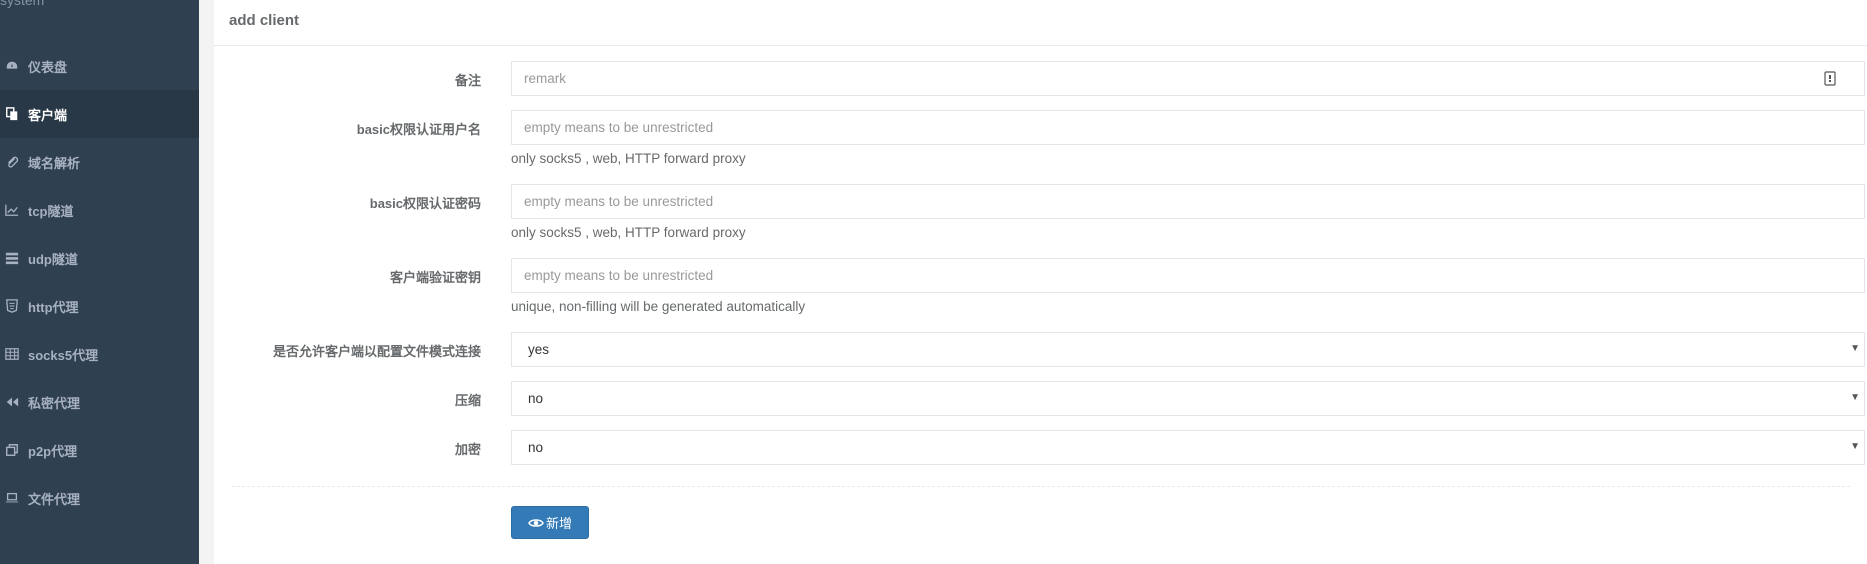 The image size is (1867, 564). I want to click on remark-input: remark, so click(1188, 78).